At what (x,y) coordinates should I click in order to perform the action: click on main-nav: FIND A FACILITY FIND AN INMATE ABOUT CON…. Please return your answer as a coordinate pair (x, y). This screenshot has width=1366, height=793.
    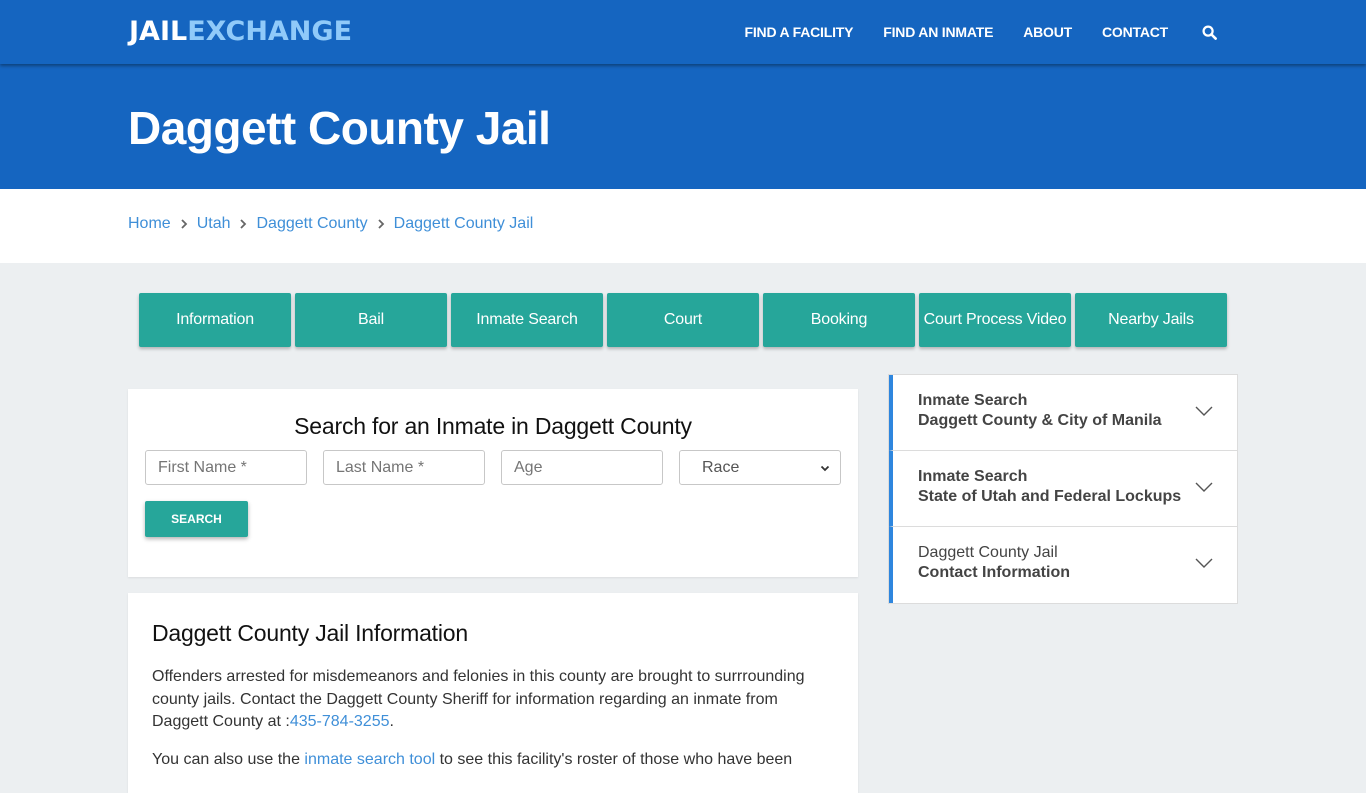
    Looking at the image, I should click on (966, 32).